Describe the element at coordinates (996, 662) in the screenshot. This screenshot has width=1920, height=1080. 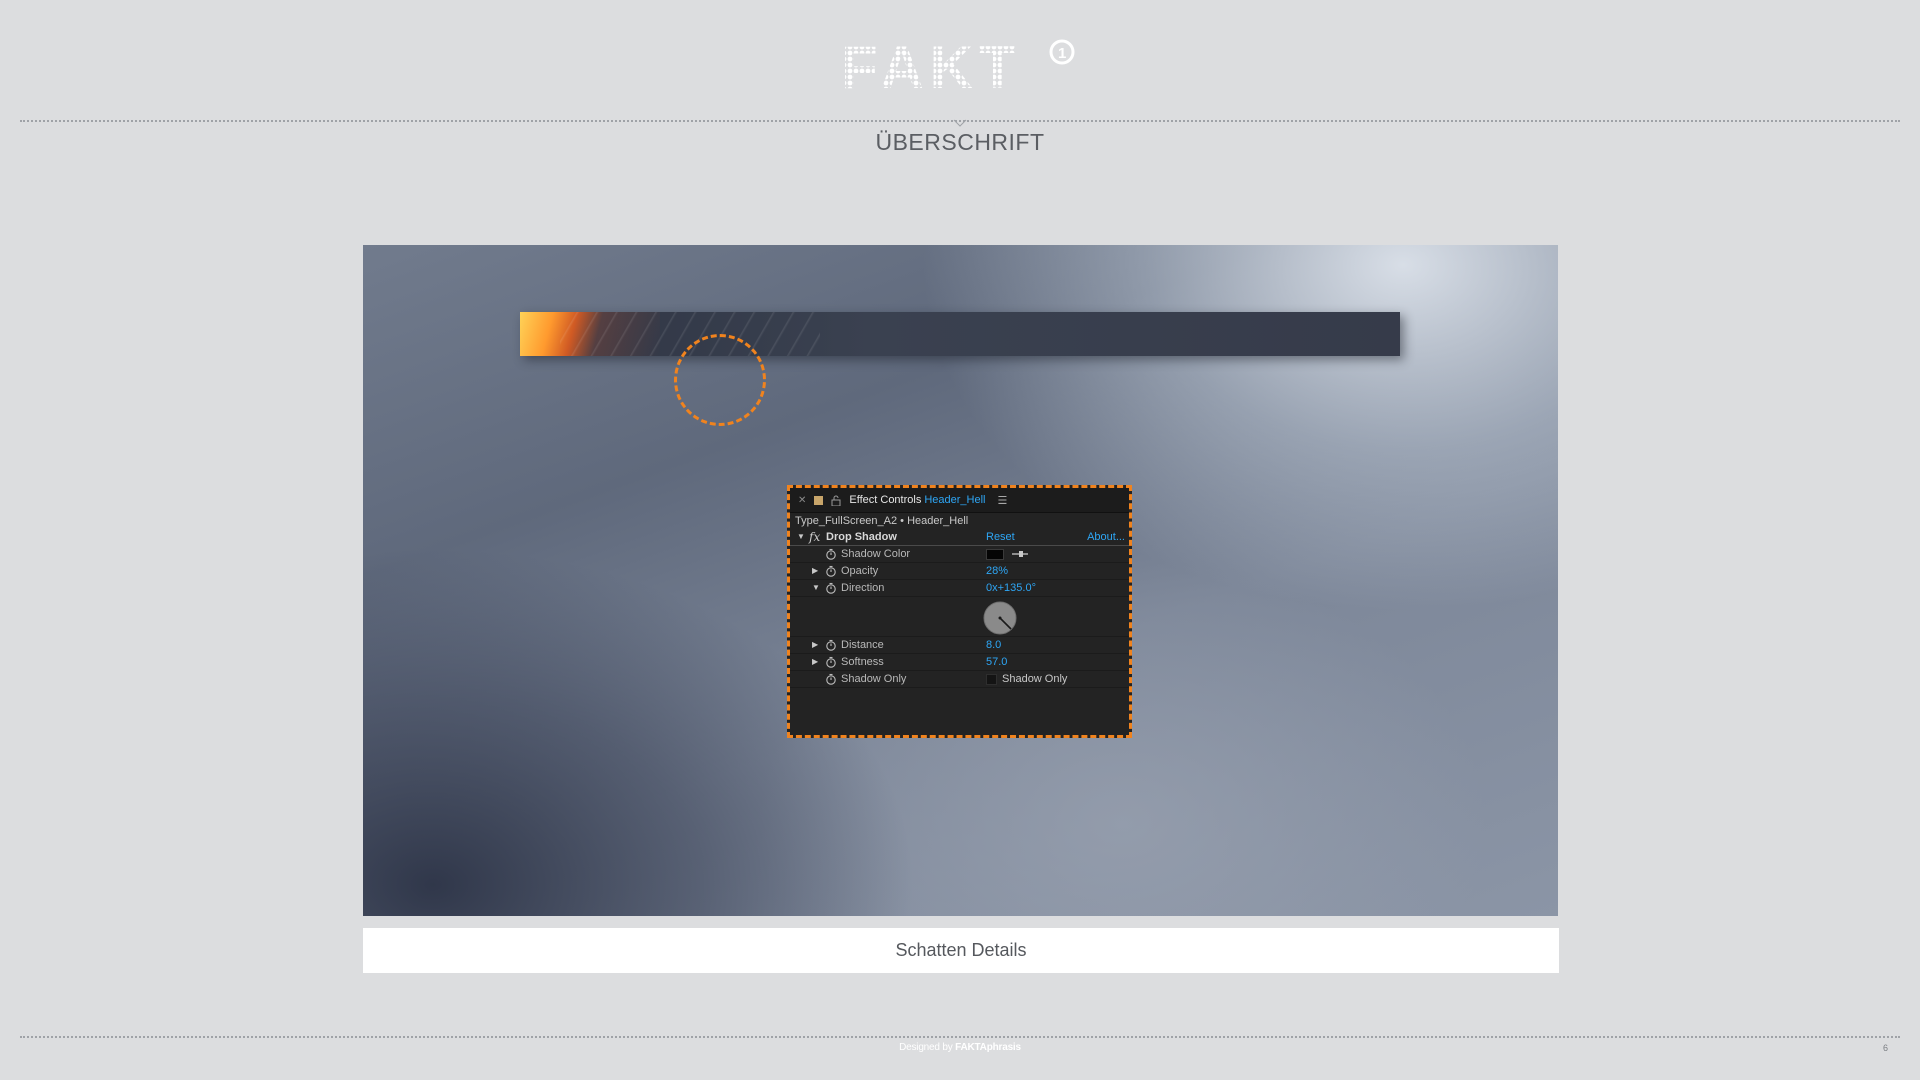
I see `softness-value: 57.0` at that location.